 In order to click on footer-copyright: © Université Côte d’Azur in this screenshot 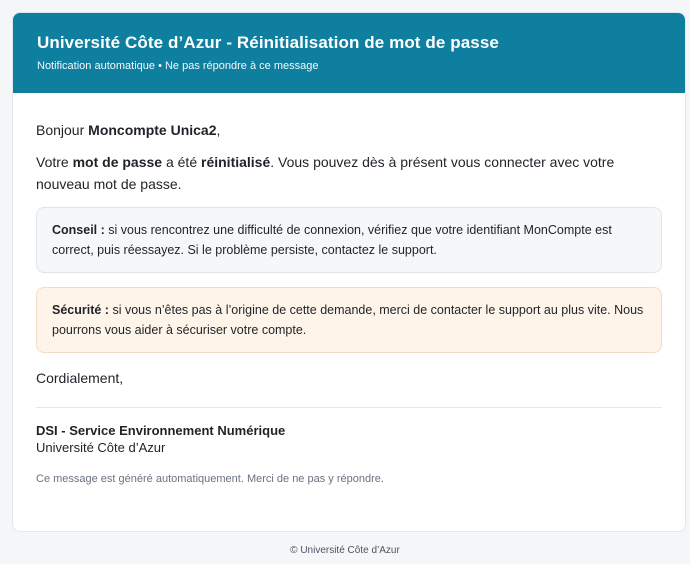, I will do `click(345, 550)`.